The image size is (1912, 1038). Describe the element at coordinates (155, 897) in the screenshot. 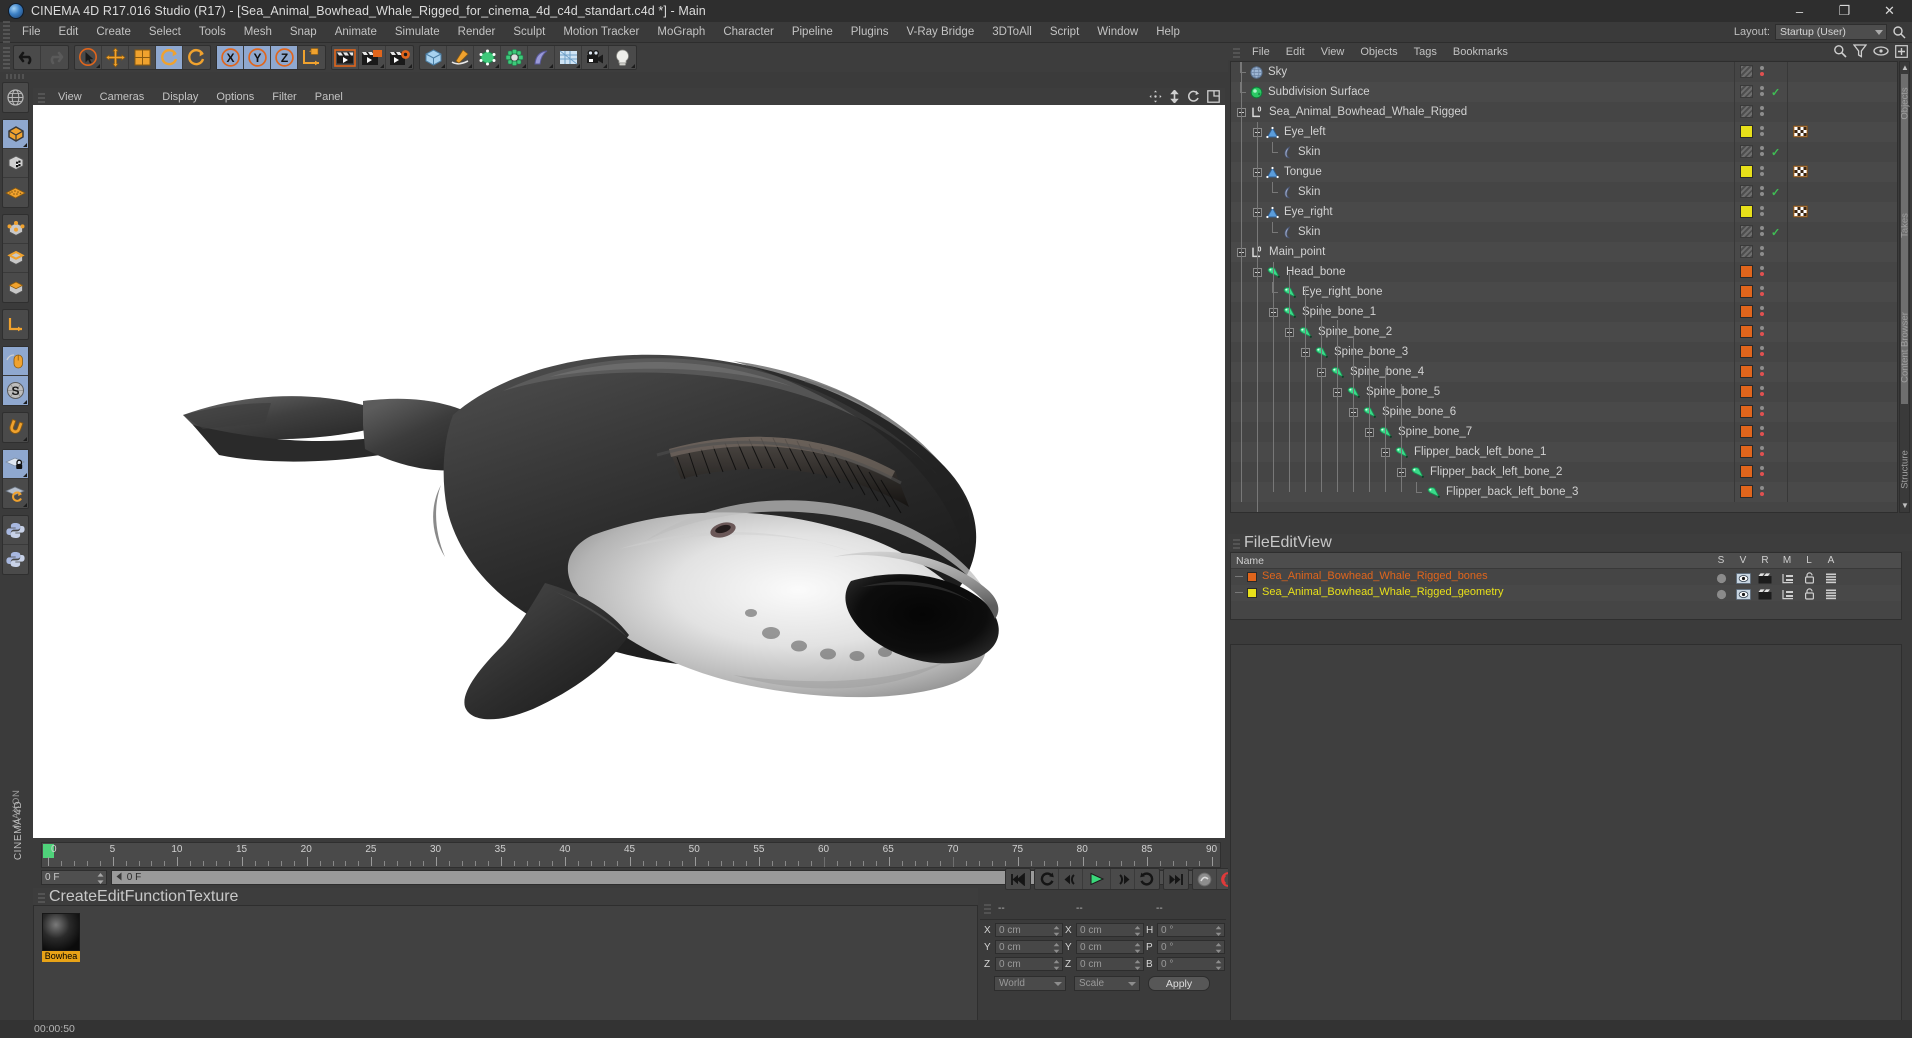

I see `material-menu-function: Function` at that location.